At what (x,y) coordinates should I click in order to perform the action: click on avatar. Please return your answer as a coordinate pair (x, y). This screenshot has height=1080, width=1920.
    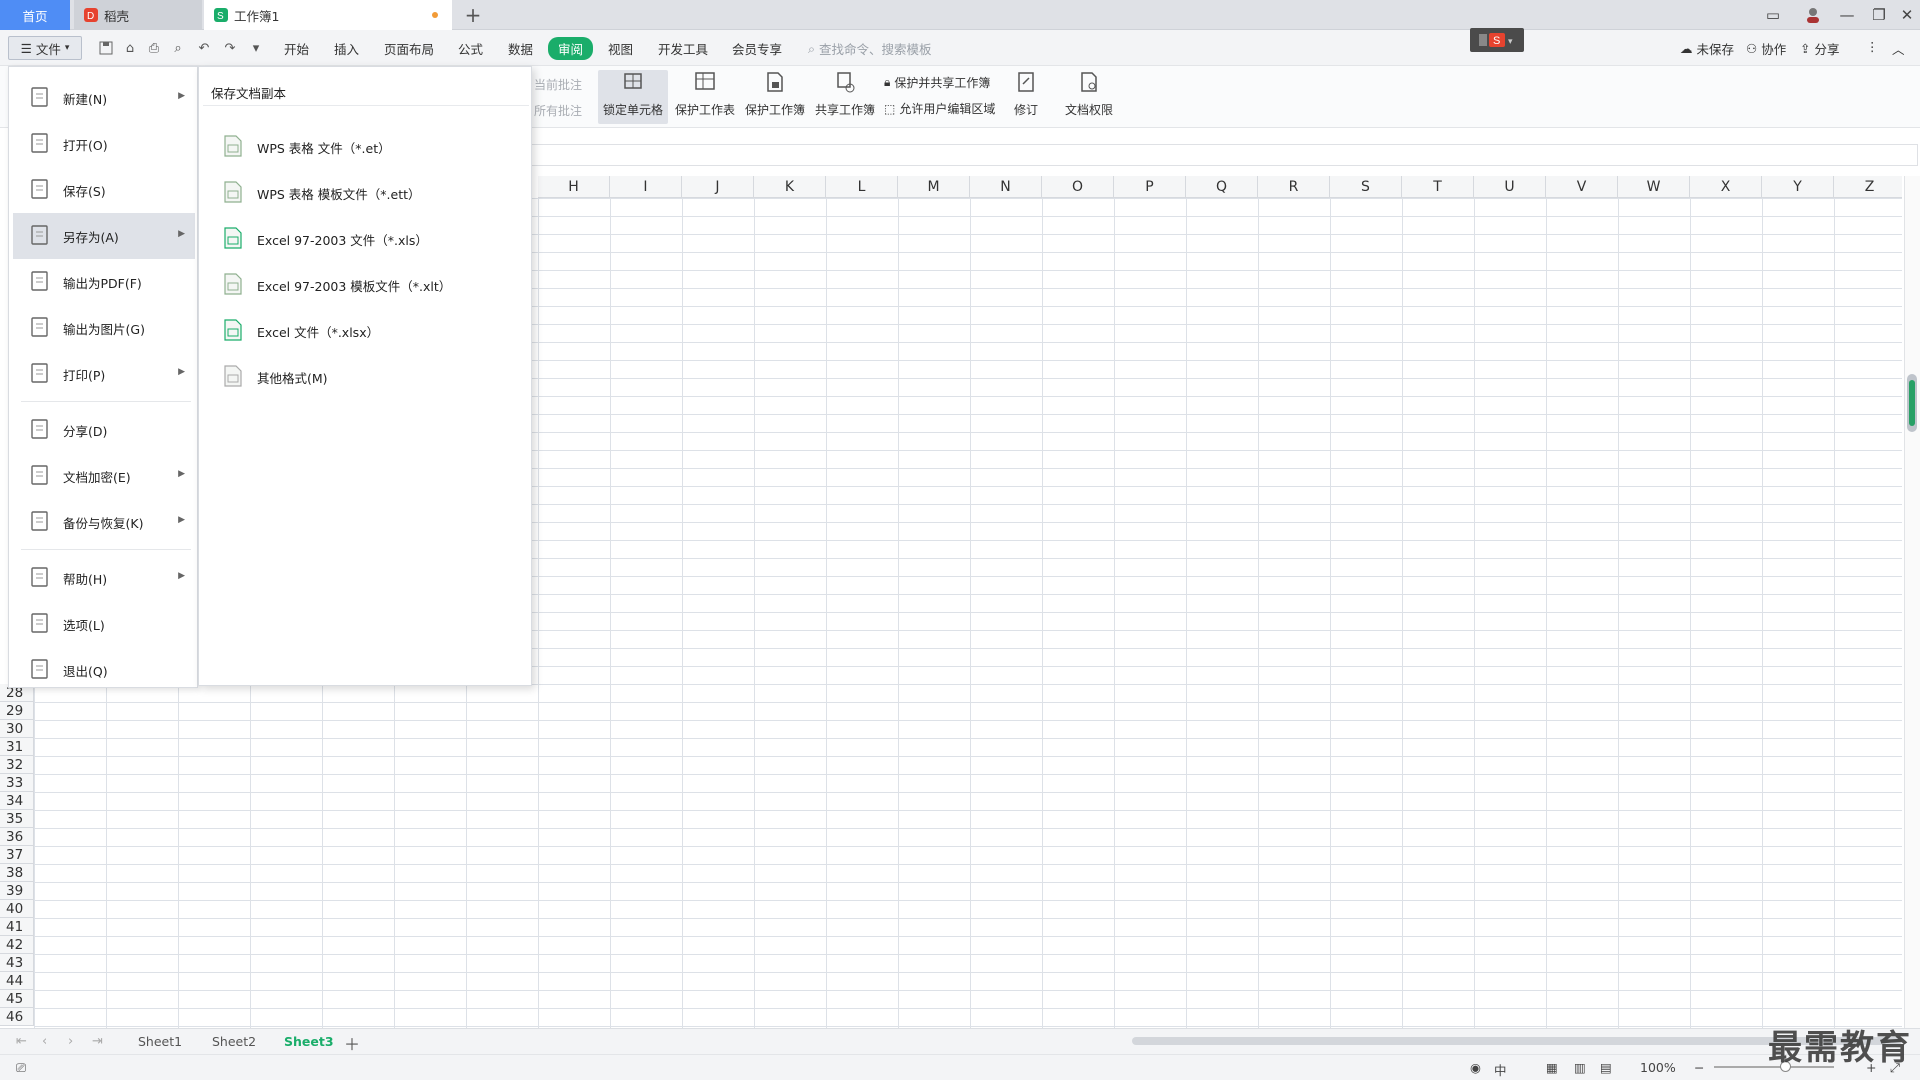
    Looking at the image, I should click on (1813, 15).